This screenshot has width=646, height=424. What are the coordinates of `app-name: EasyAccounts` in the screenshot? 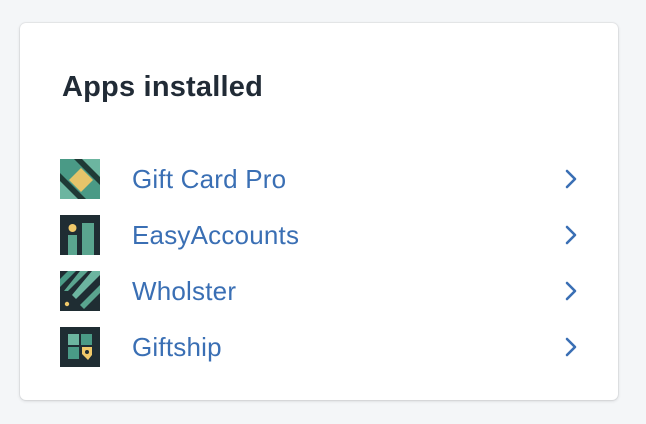 It's located at (216, 234).